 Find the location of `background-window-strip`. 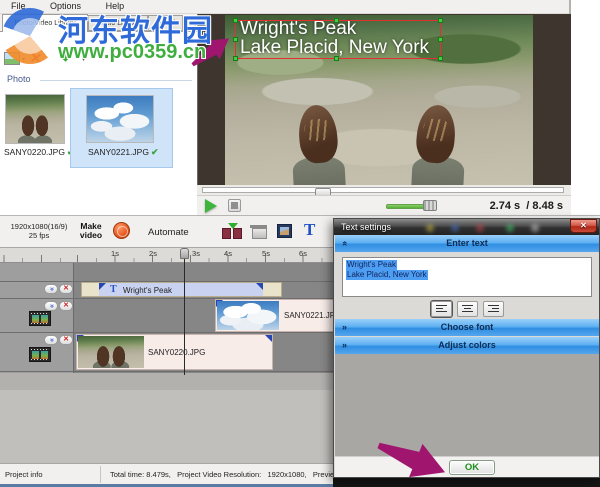

background-window-strip is located at coordinates (584, 110).